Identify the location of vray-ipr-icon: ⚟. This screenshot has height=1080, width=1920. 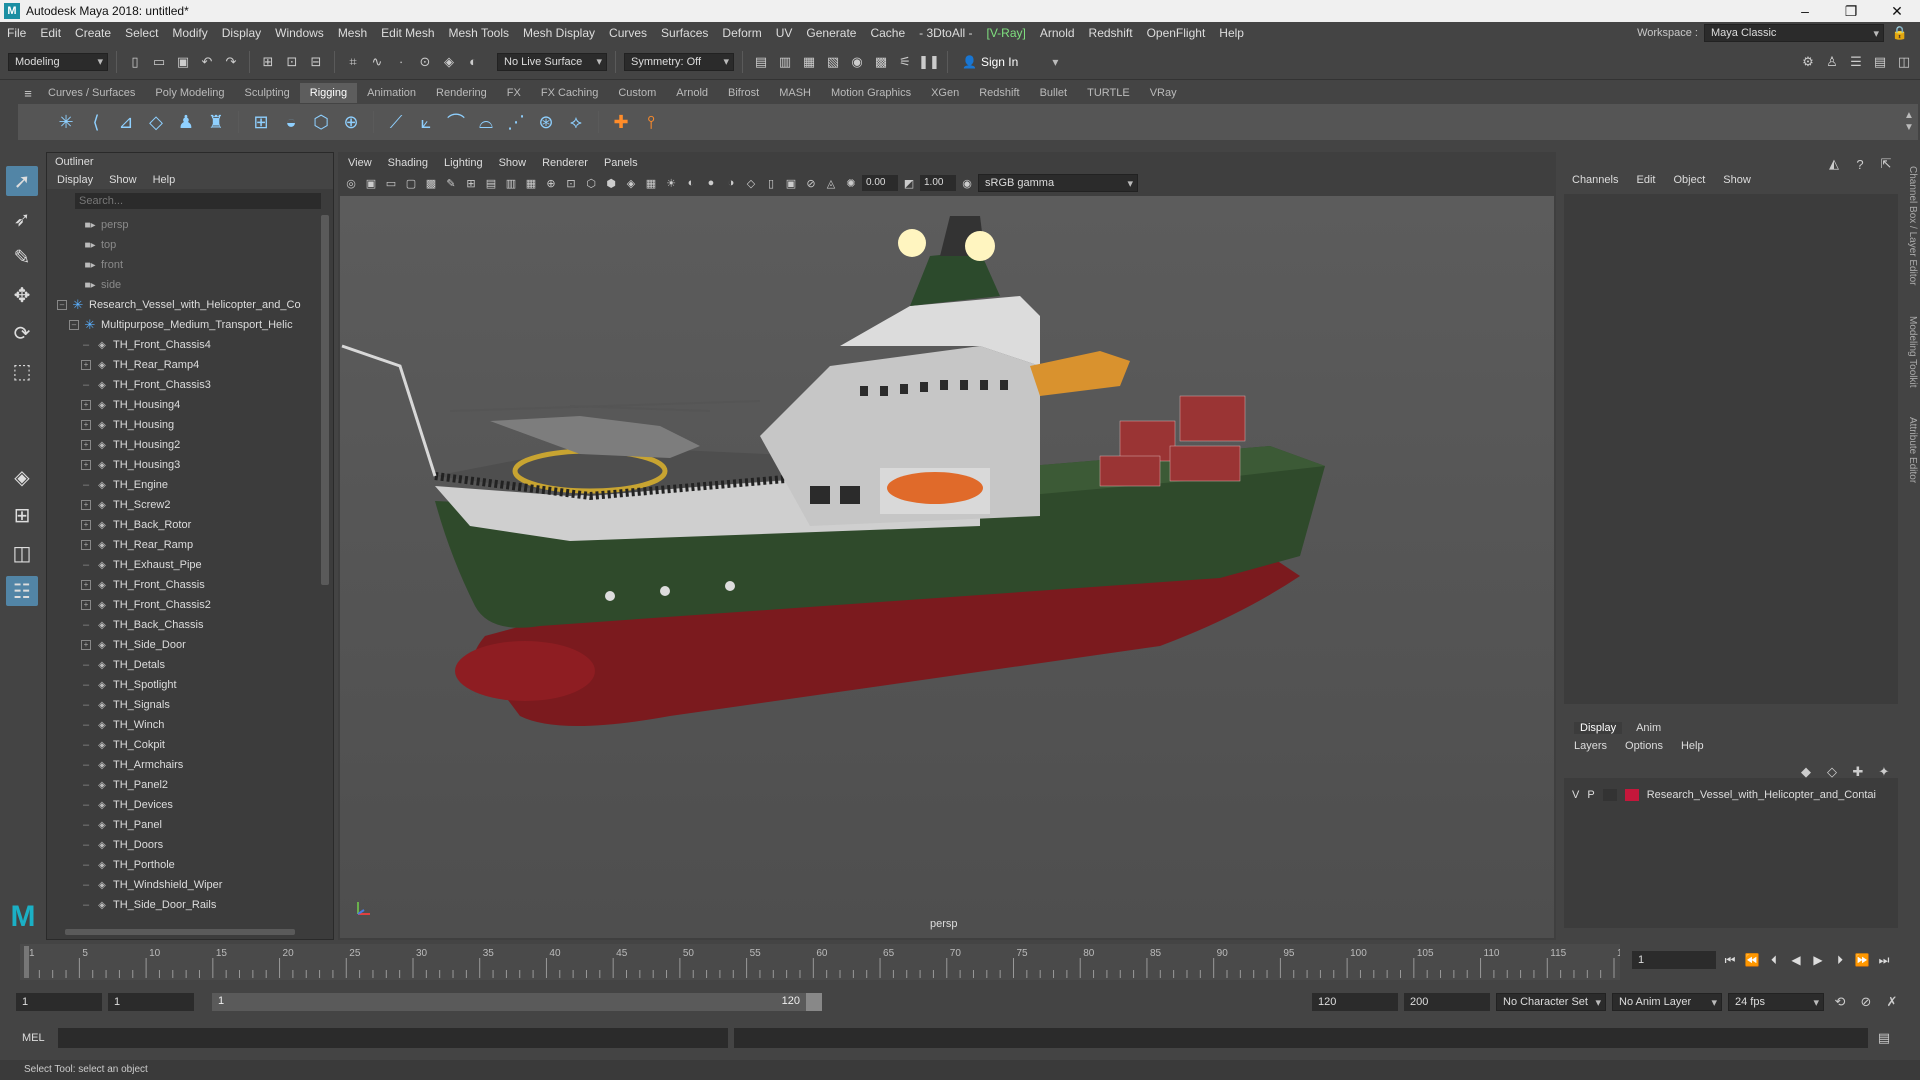
(905, 62).